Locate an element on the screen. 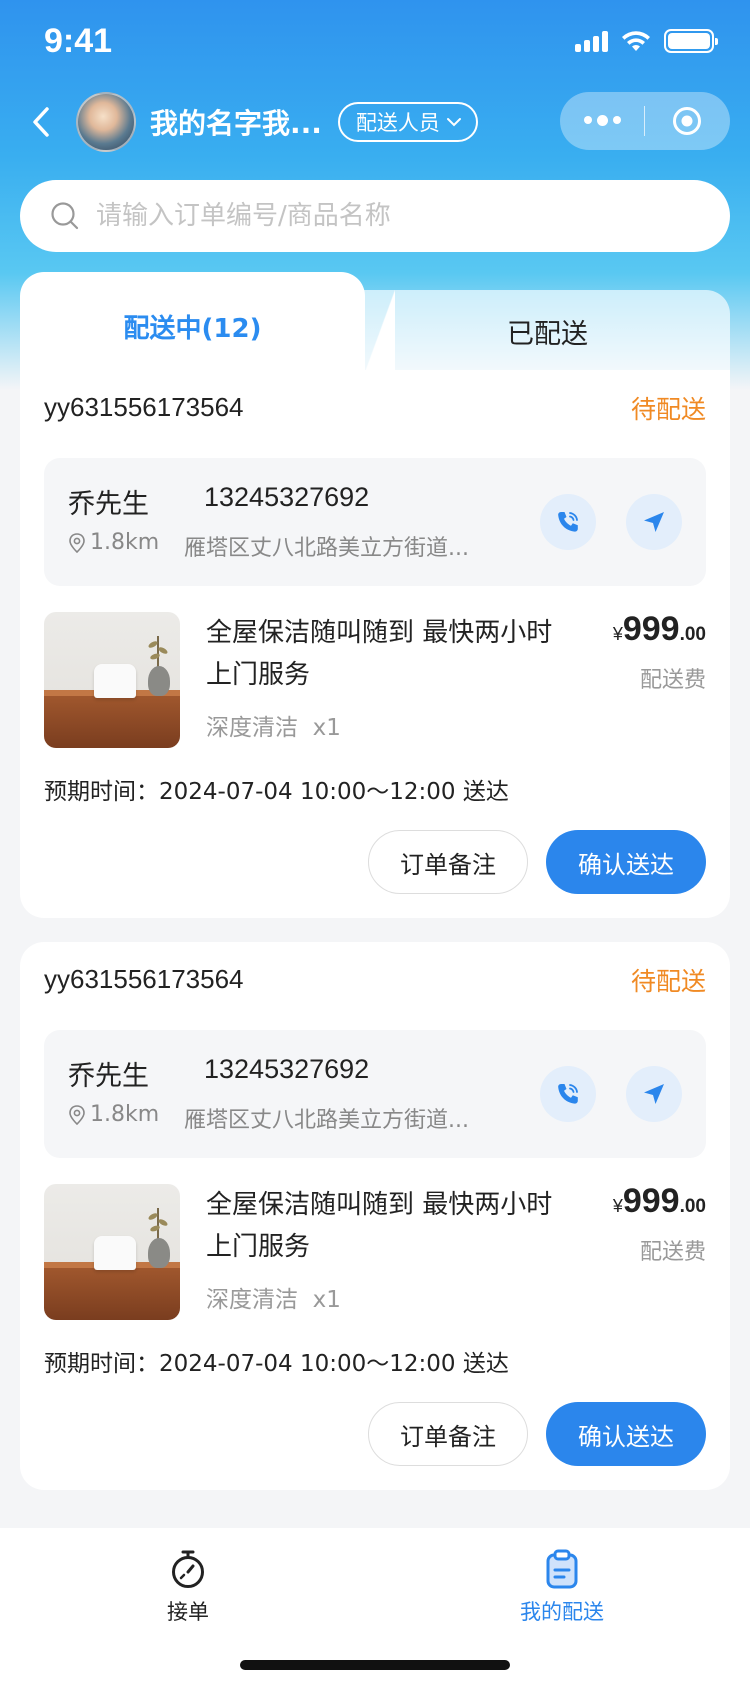  battery-icon is located at coordinates (691, 41).